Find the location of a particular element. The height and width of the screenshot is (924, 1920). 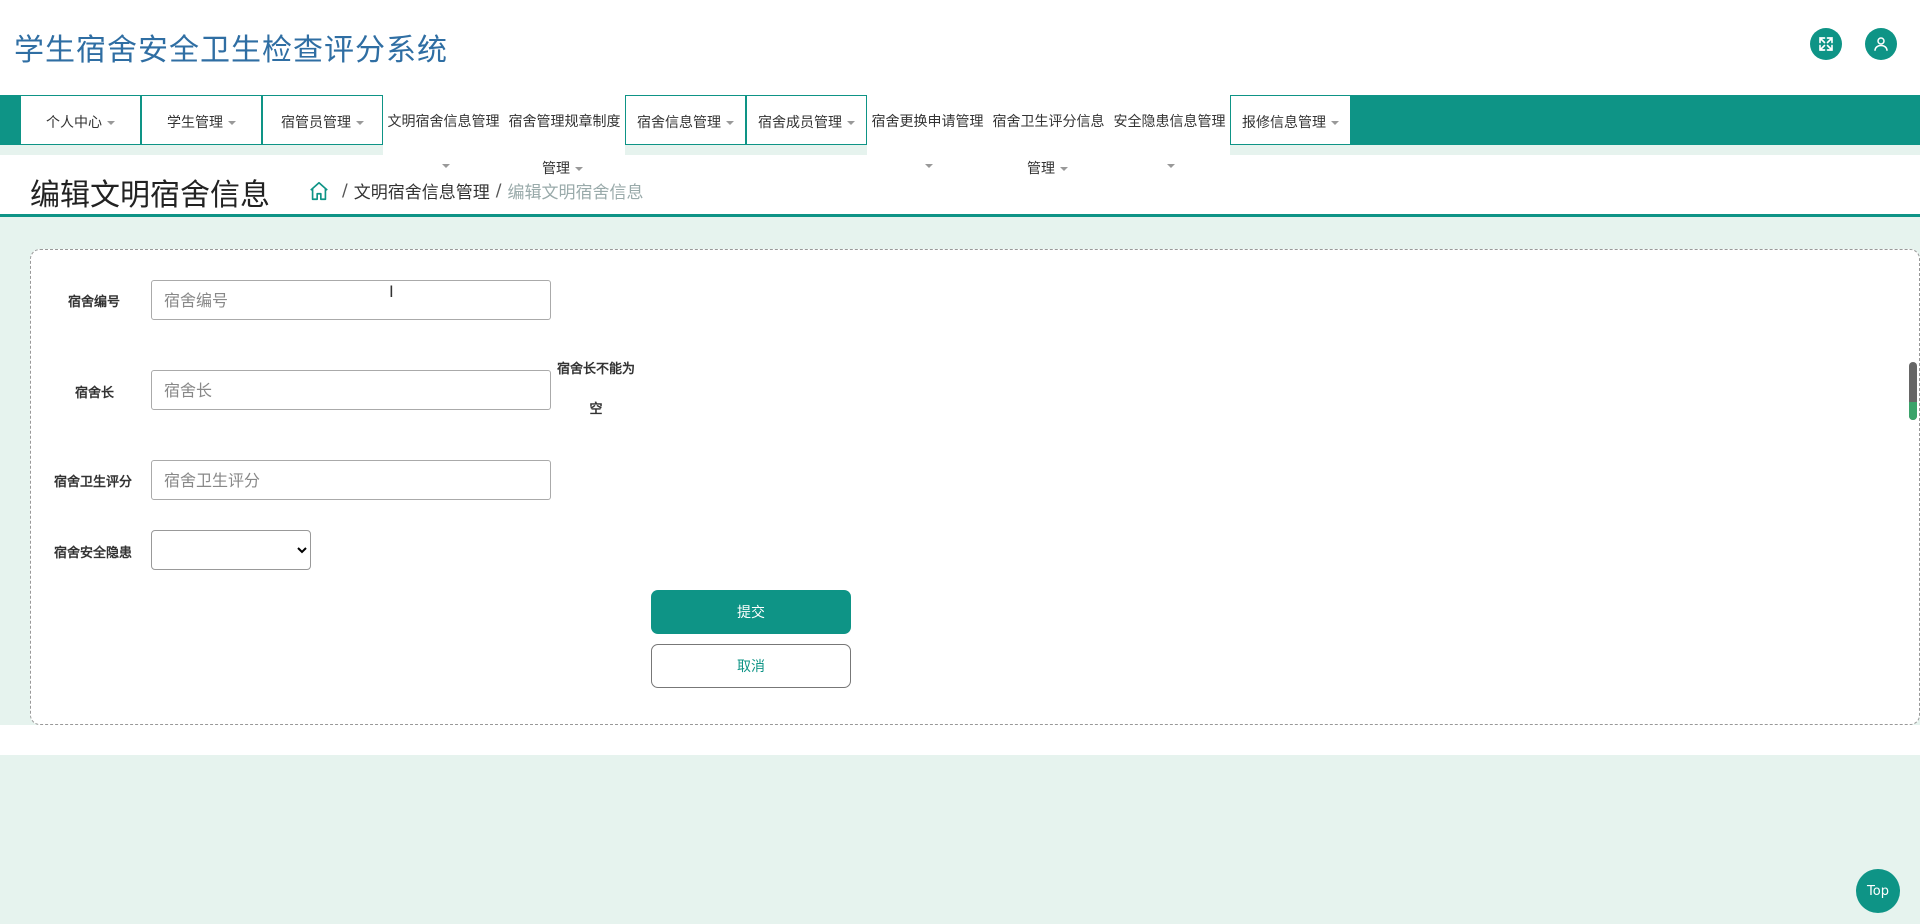

nav-label: 文明宿舍信息管理 is located at coordinates (443, 122).